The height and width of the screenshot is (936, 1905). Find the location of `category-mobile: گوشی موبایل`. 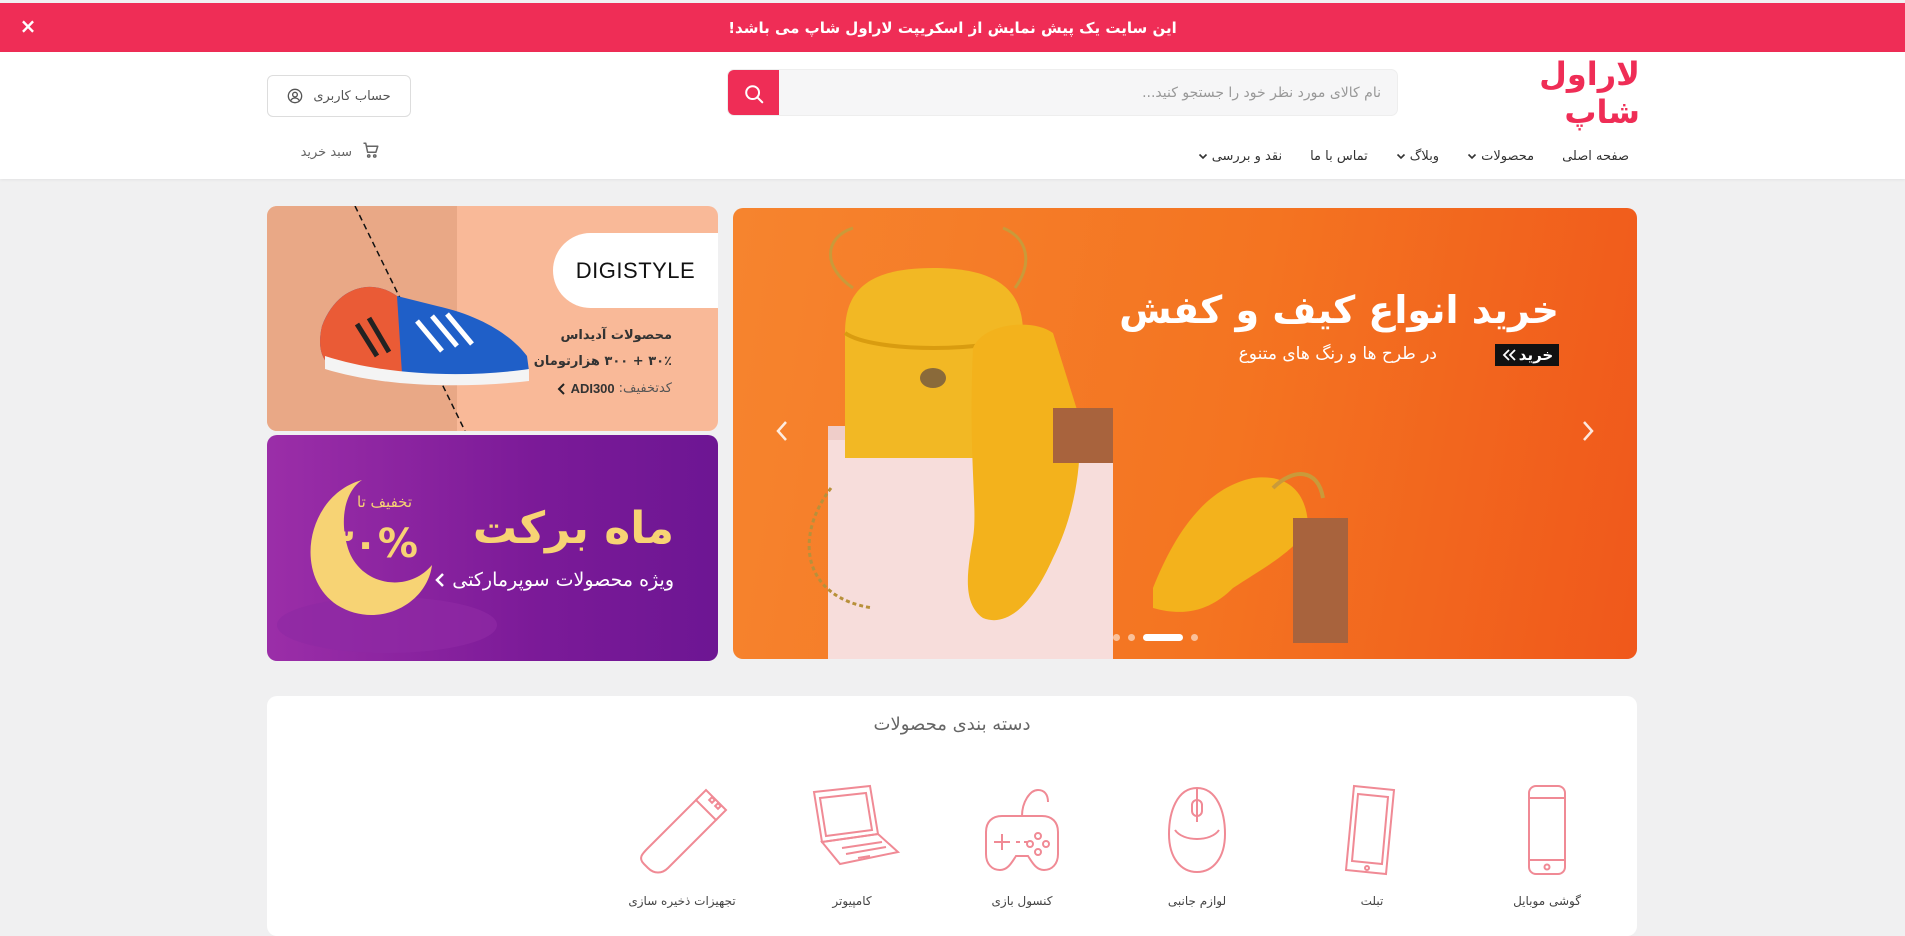

category-mobile: گوشی موبایل is located at coordinates (1547, 847).